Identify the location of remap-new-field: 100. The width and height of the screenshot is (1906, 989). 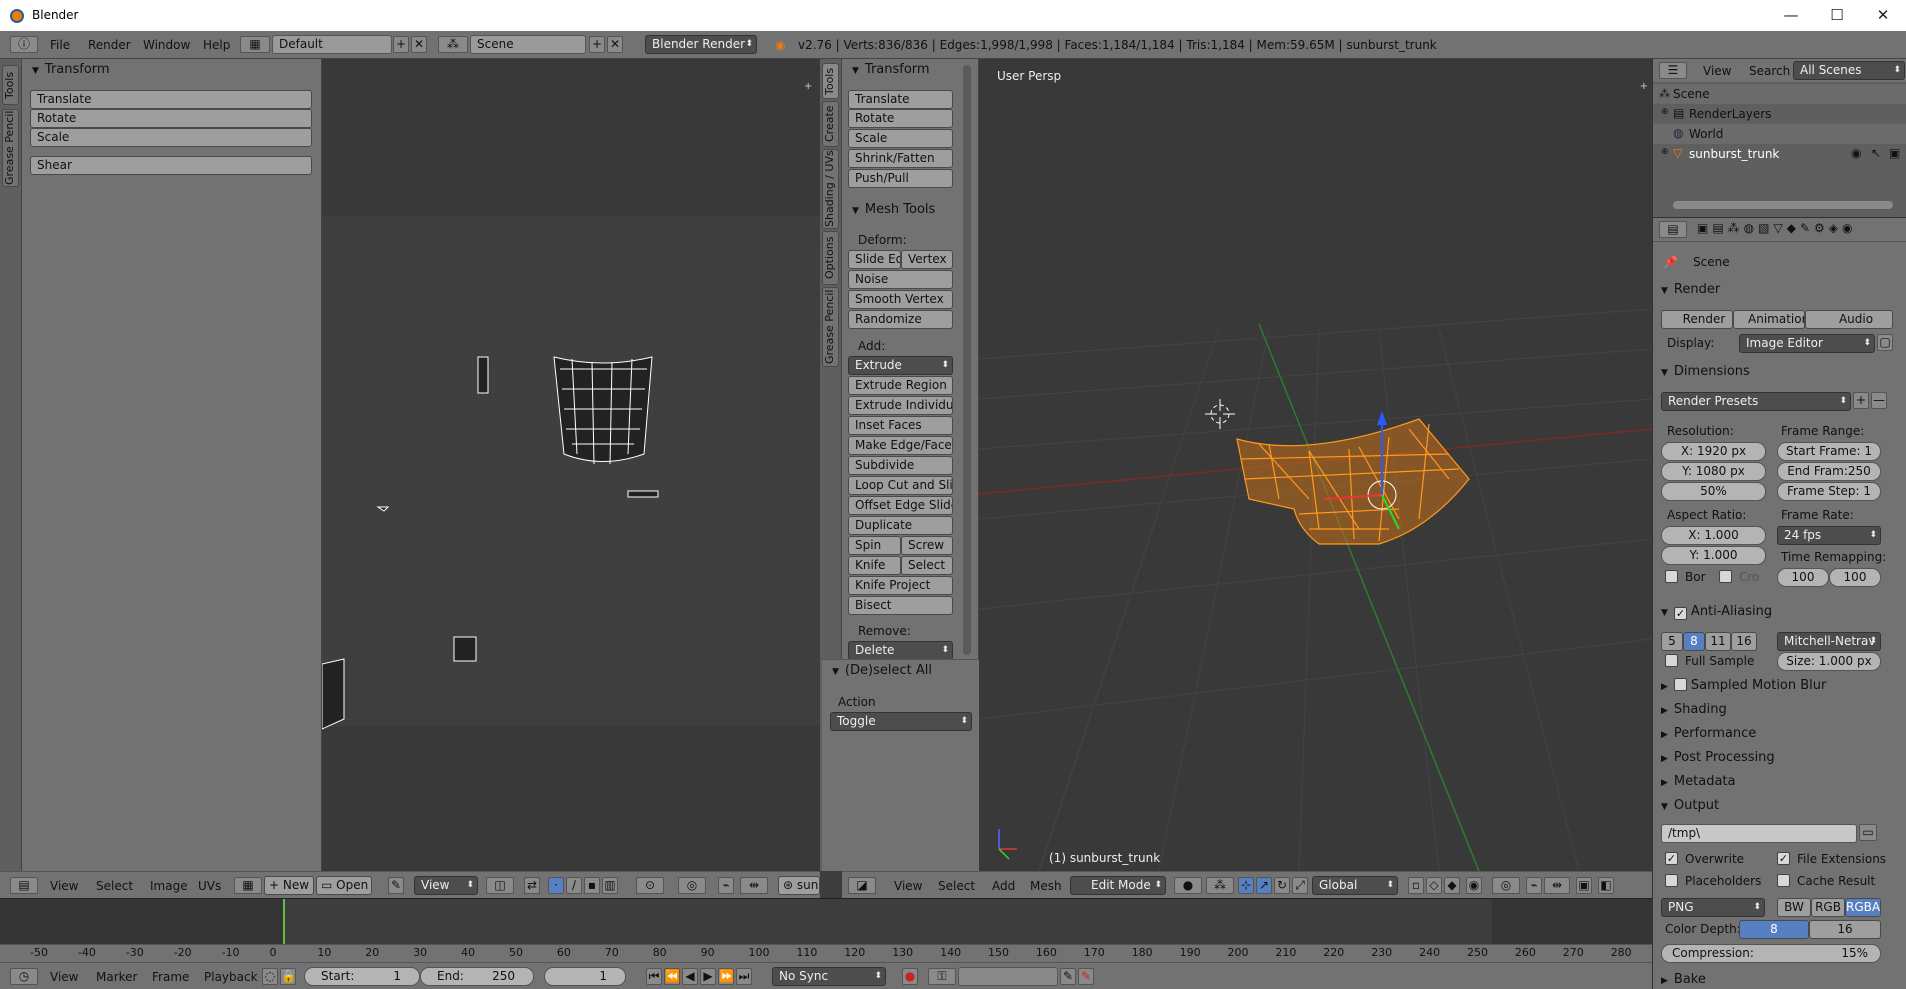
(1855, 577).